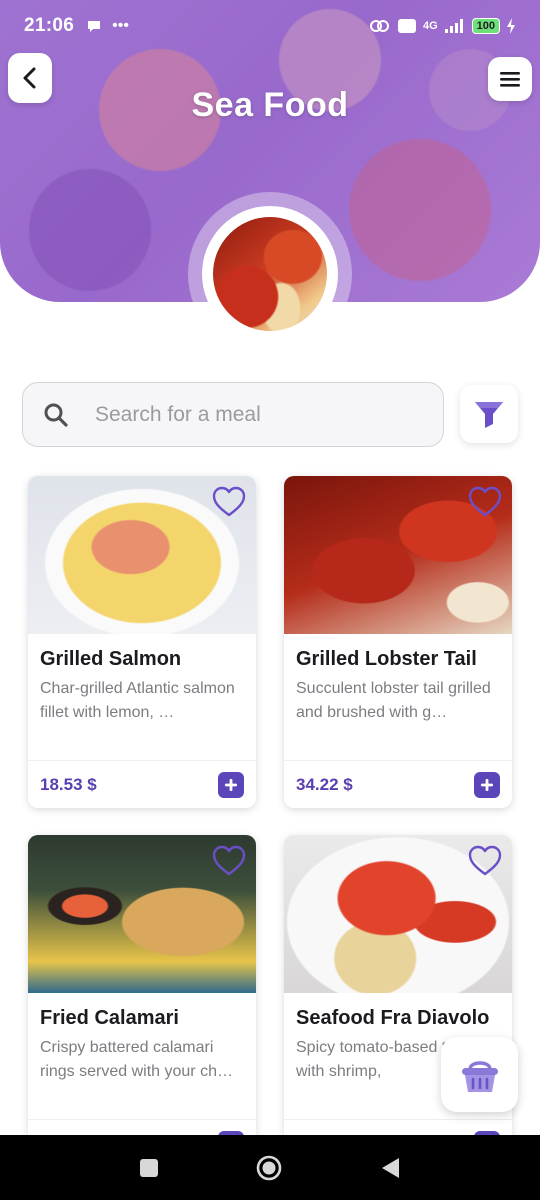 The image size is (540, 1200). I want to click on meal-title: Fried Calamari, so click(109, 1018).